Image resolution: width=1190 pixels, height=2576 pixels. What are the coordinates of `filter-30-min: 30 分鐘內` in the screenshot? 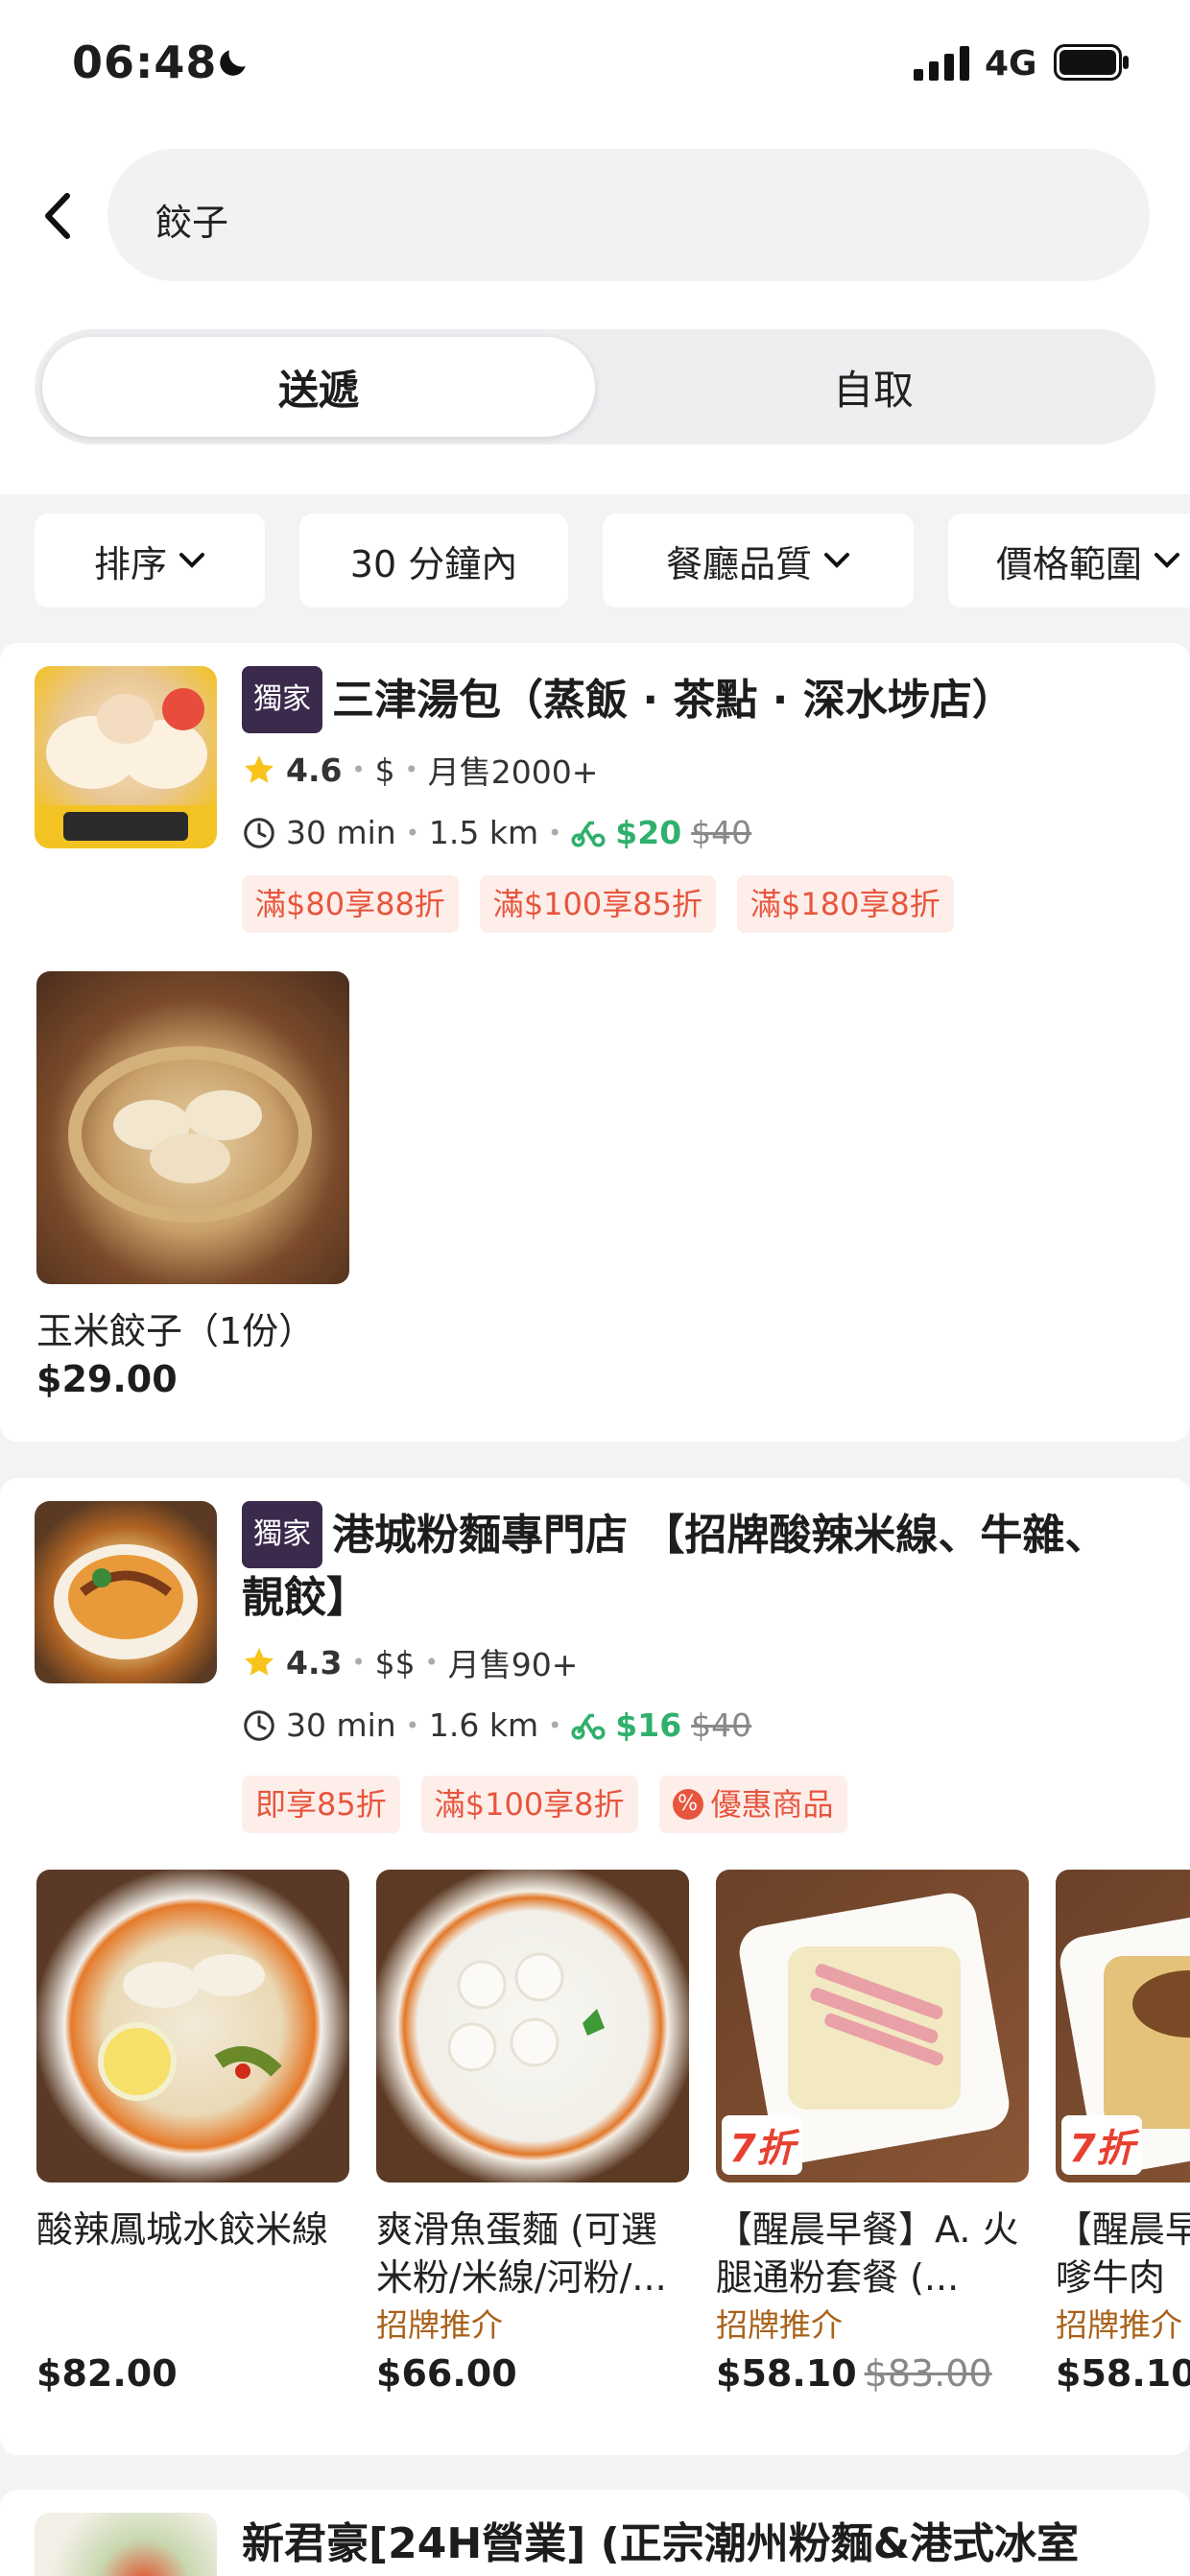 It's located at (433, 560).